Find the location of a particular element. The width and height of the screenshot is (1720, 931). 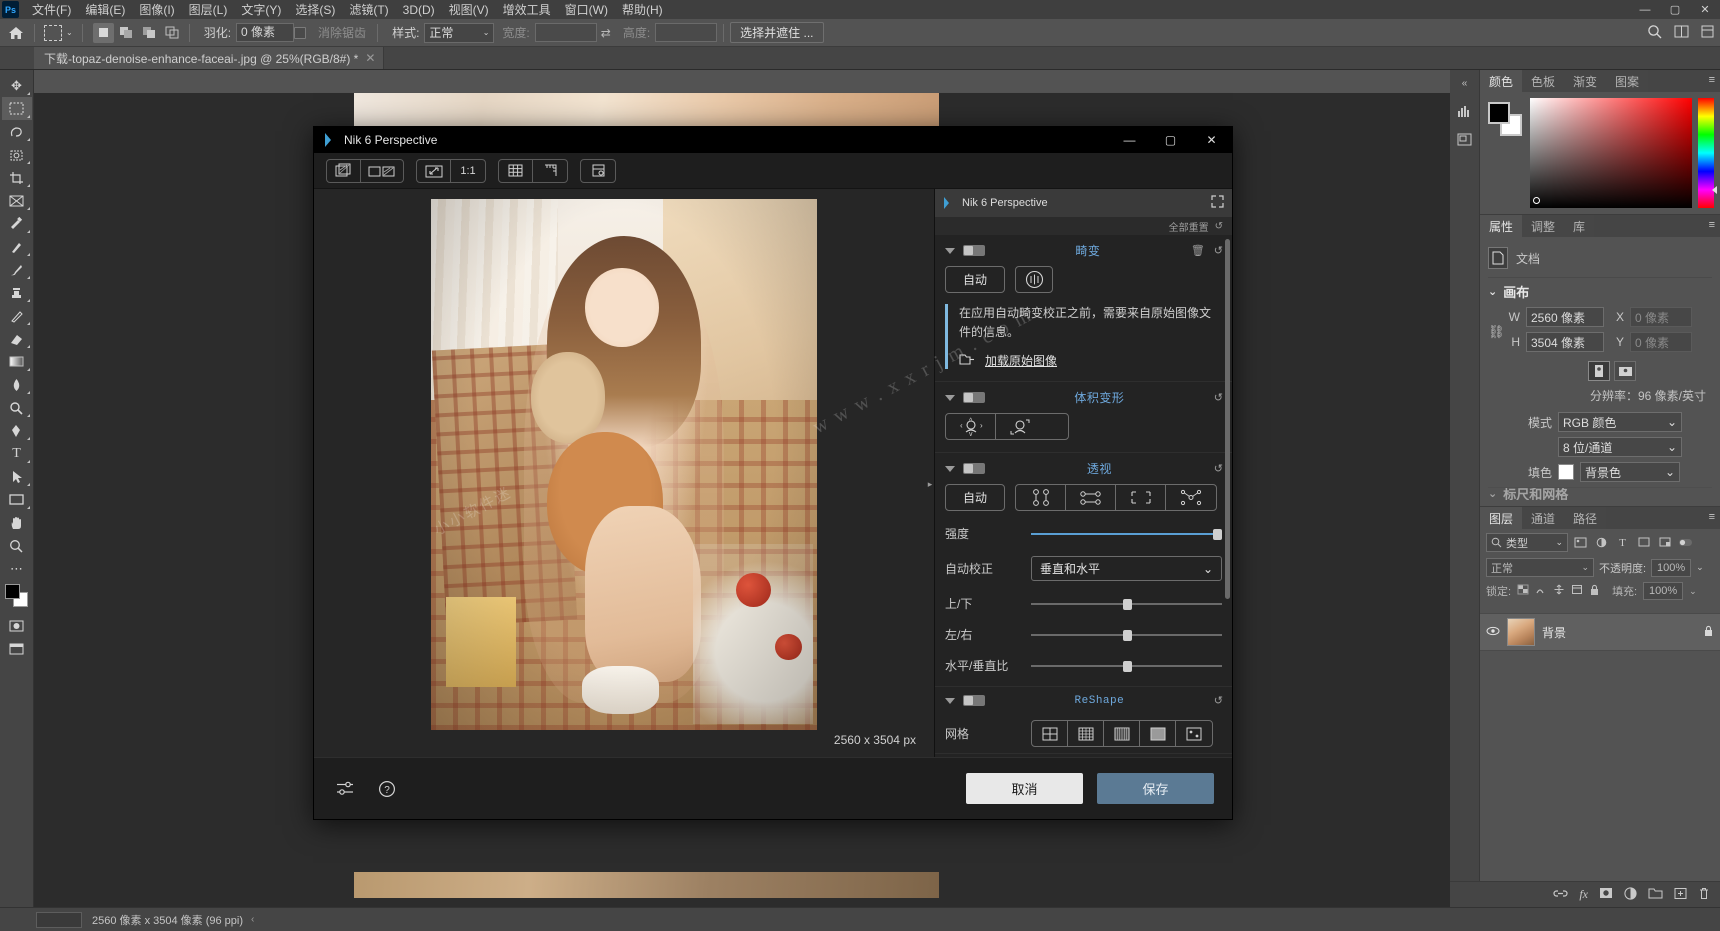

tool-move-tool: ✥ is located at coordinates (17, 85).